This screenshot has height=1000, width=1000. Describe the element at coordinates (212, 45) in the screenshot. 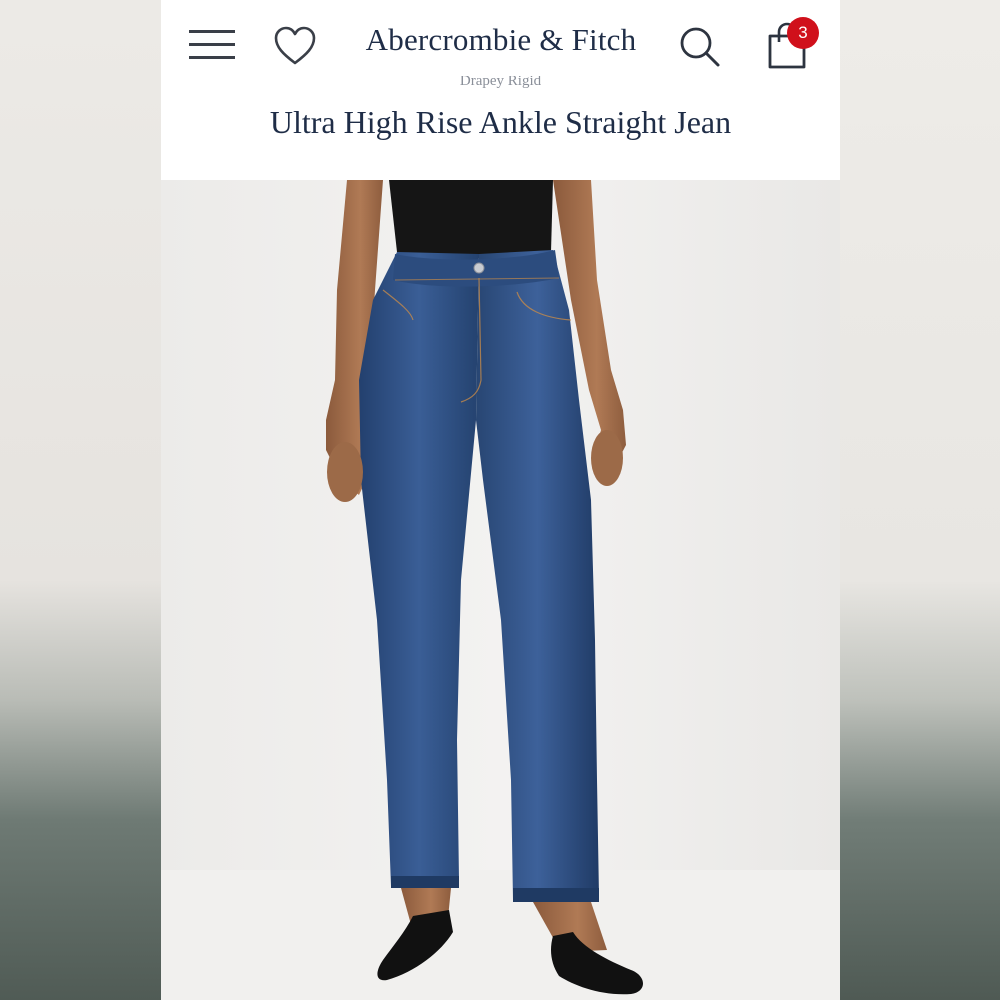

I see `hamburger-menu-icon` at that location.